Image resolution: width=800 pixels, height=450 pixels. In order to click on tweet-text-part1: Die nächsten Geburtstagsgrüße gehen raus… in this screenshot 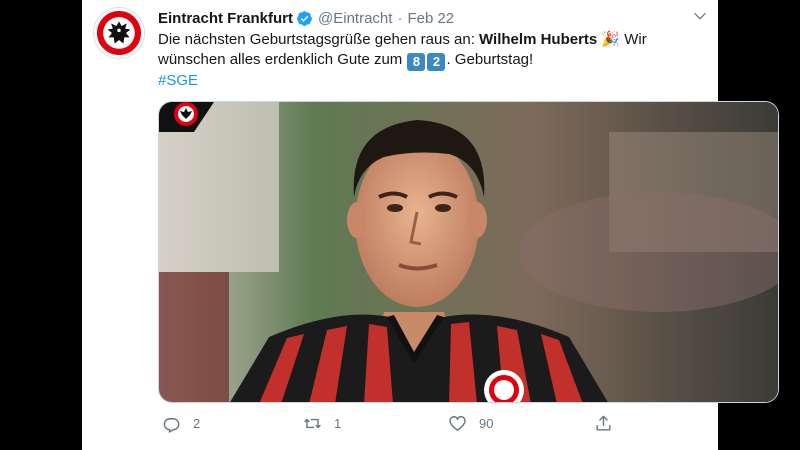, I will do `click(319, 39)`.